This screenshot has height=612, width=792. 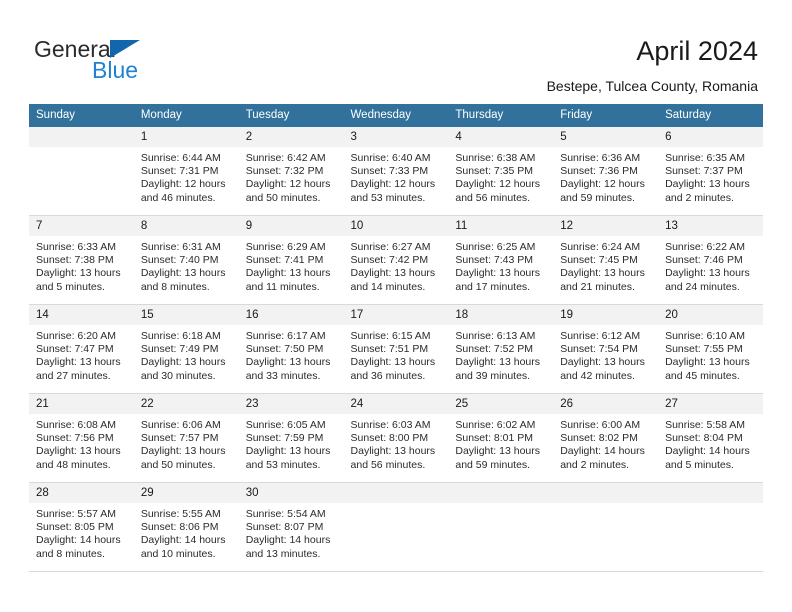 What do you see at coordinates (597, 375) in the screenshot?
I see `day-daylight-line: and 42 minutes.` at bounding box center [597, 375].